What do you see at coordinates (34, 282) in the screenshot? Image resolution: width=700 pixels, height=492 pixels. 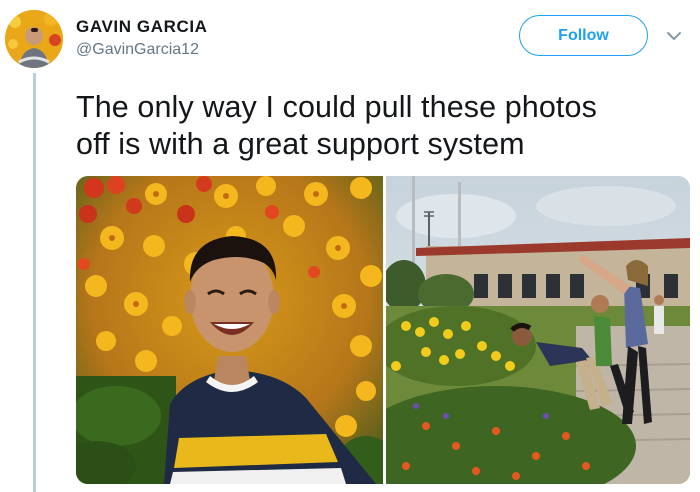 I see `thread-line` at bounding box center [34, 282].